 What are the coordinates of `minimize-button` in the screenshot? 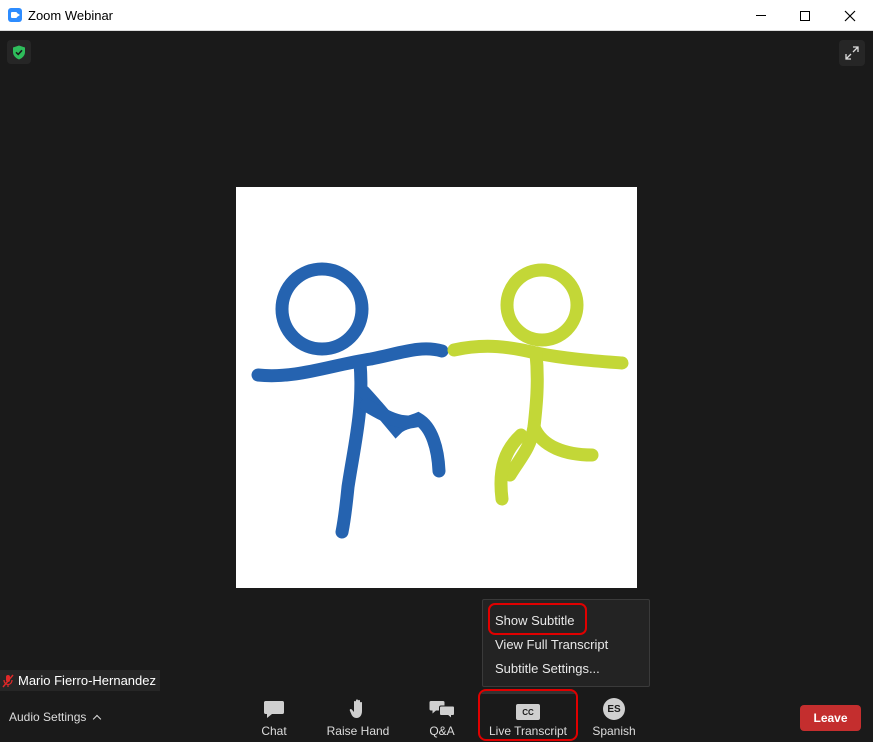 It's located at (761, 15).